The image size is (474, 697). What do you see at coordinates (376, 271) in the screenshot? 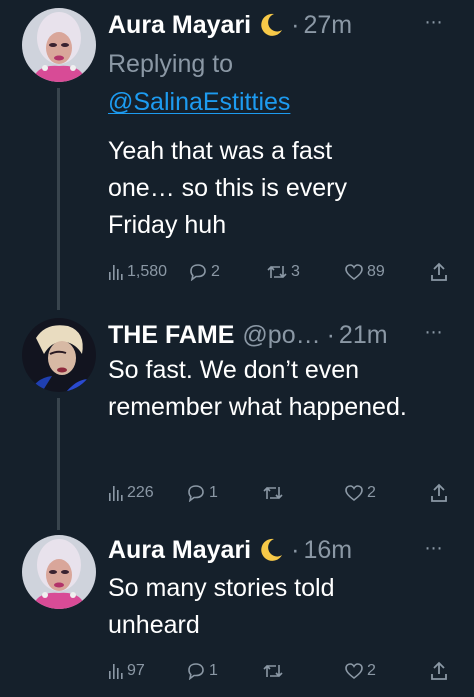
I see `like-count: 89` at bounding box center [376, 271].